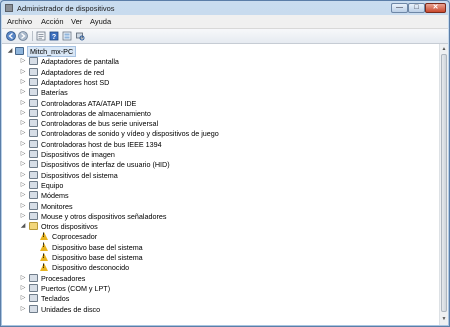 This screenshot has width=450, height=327. Describe the element at coordinates (11, 36) in the screenshot. I see `back-icon` at that location.